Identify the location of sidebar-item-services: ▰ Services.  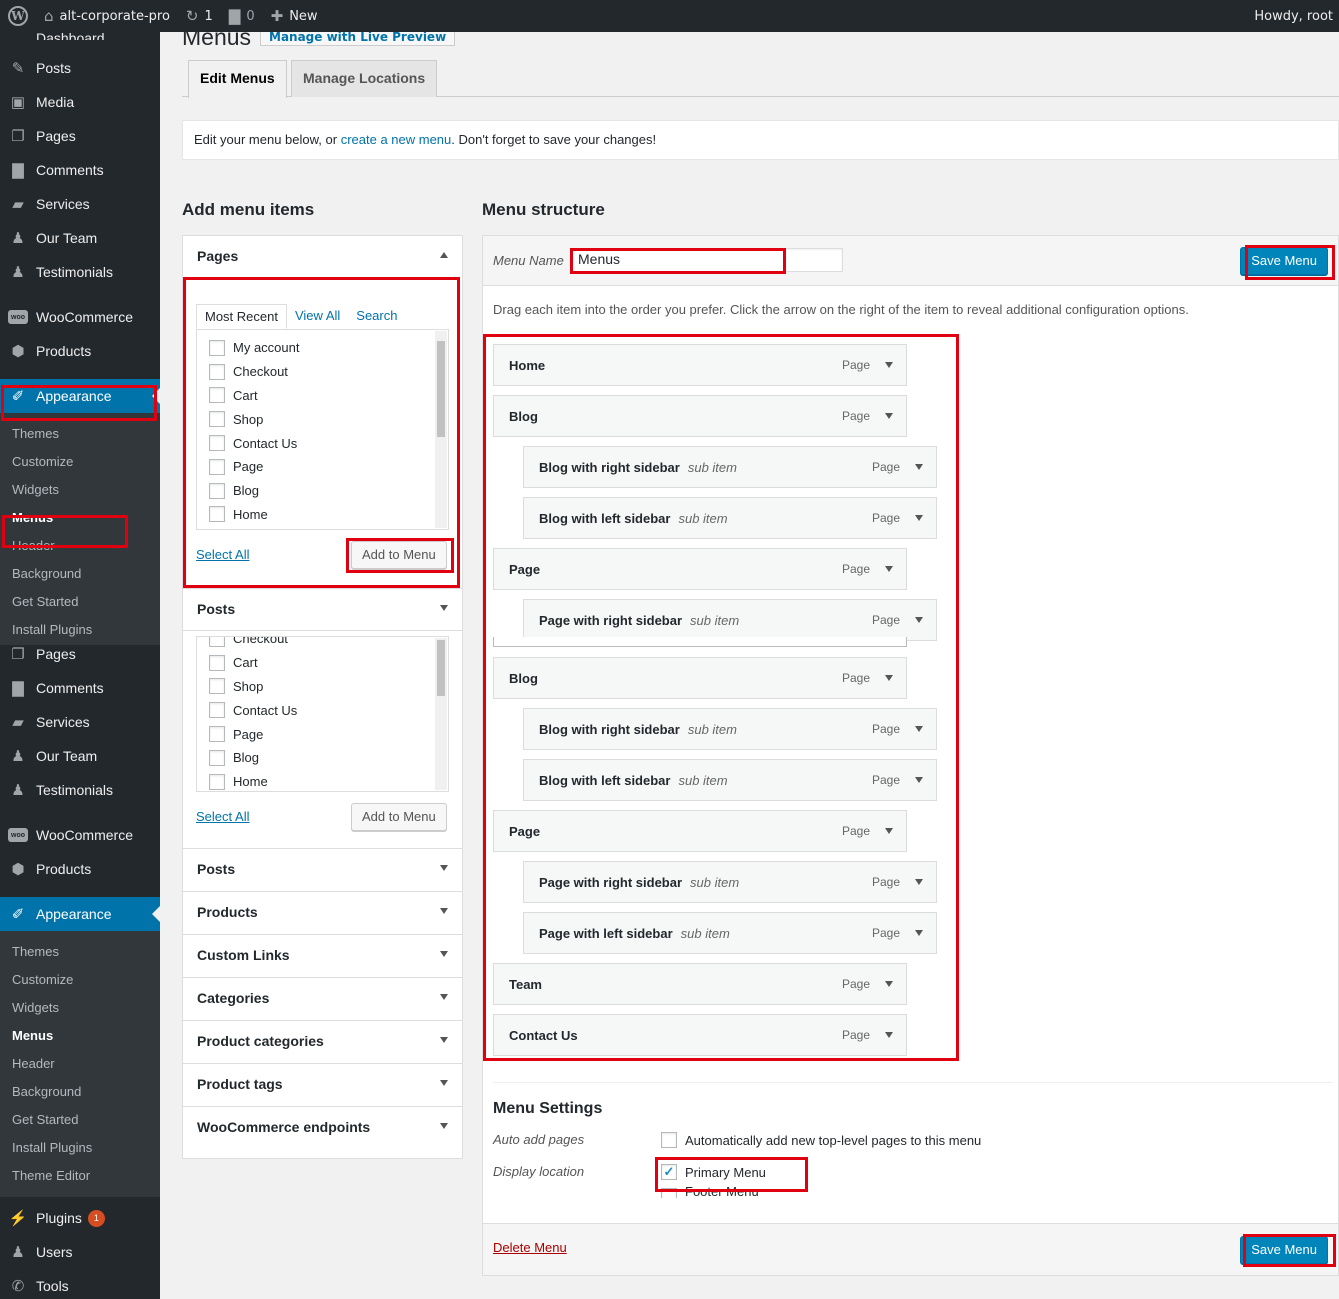
(80, 204).